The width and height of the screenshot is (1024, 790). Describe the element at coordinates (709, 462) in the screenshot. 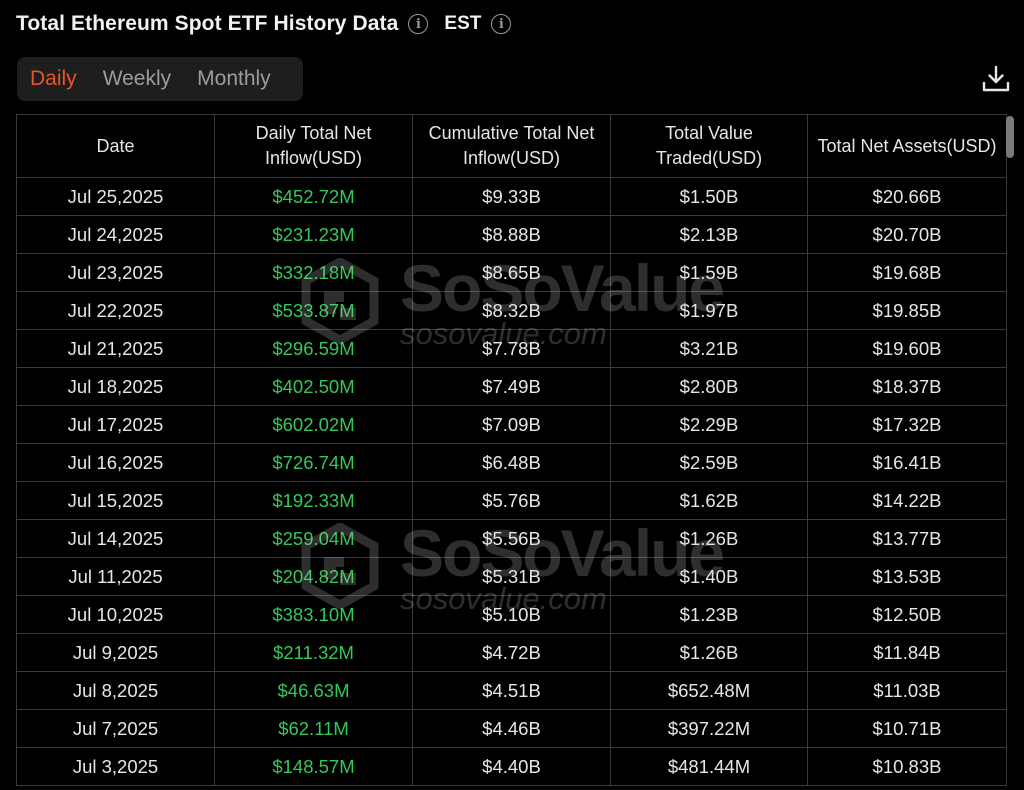

I see `total-value-traded-cell: $2.59B` at that location.